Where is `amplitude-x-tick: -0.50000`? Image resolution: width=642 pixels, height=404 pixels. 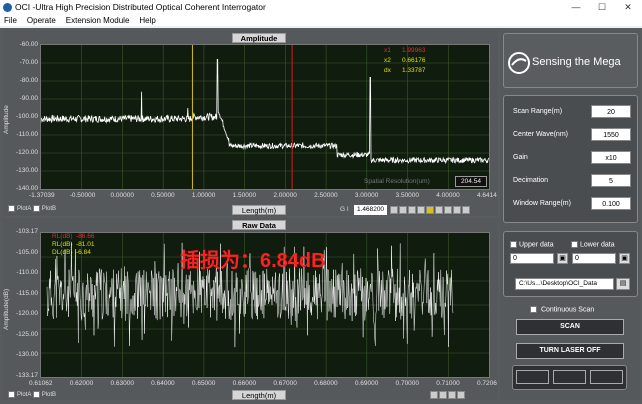 amplitude-x-tick: -0.50000 is located at coordinates (82, 195).